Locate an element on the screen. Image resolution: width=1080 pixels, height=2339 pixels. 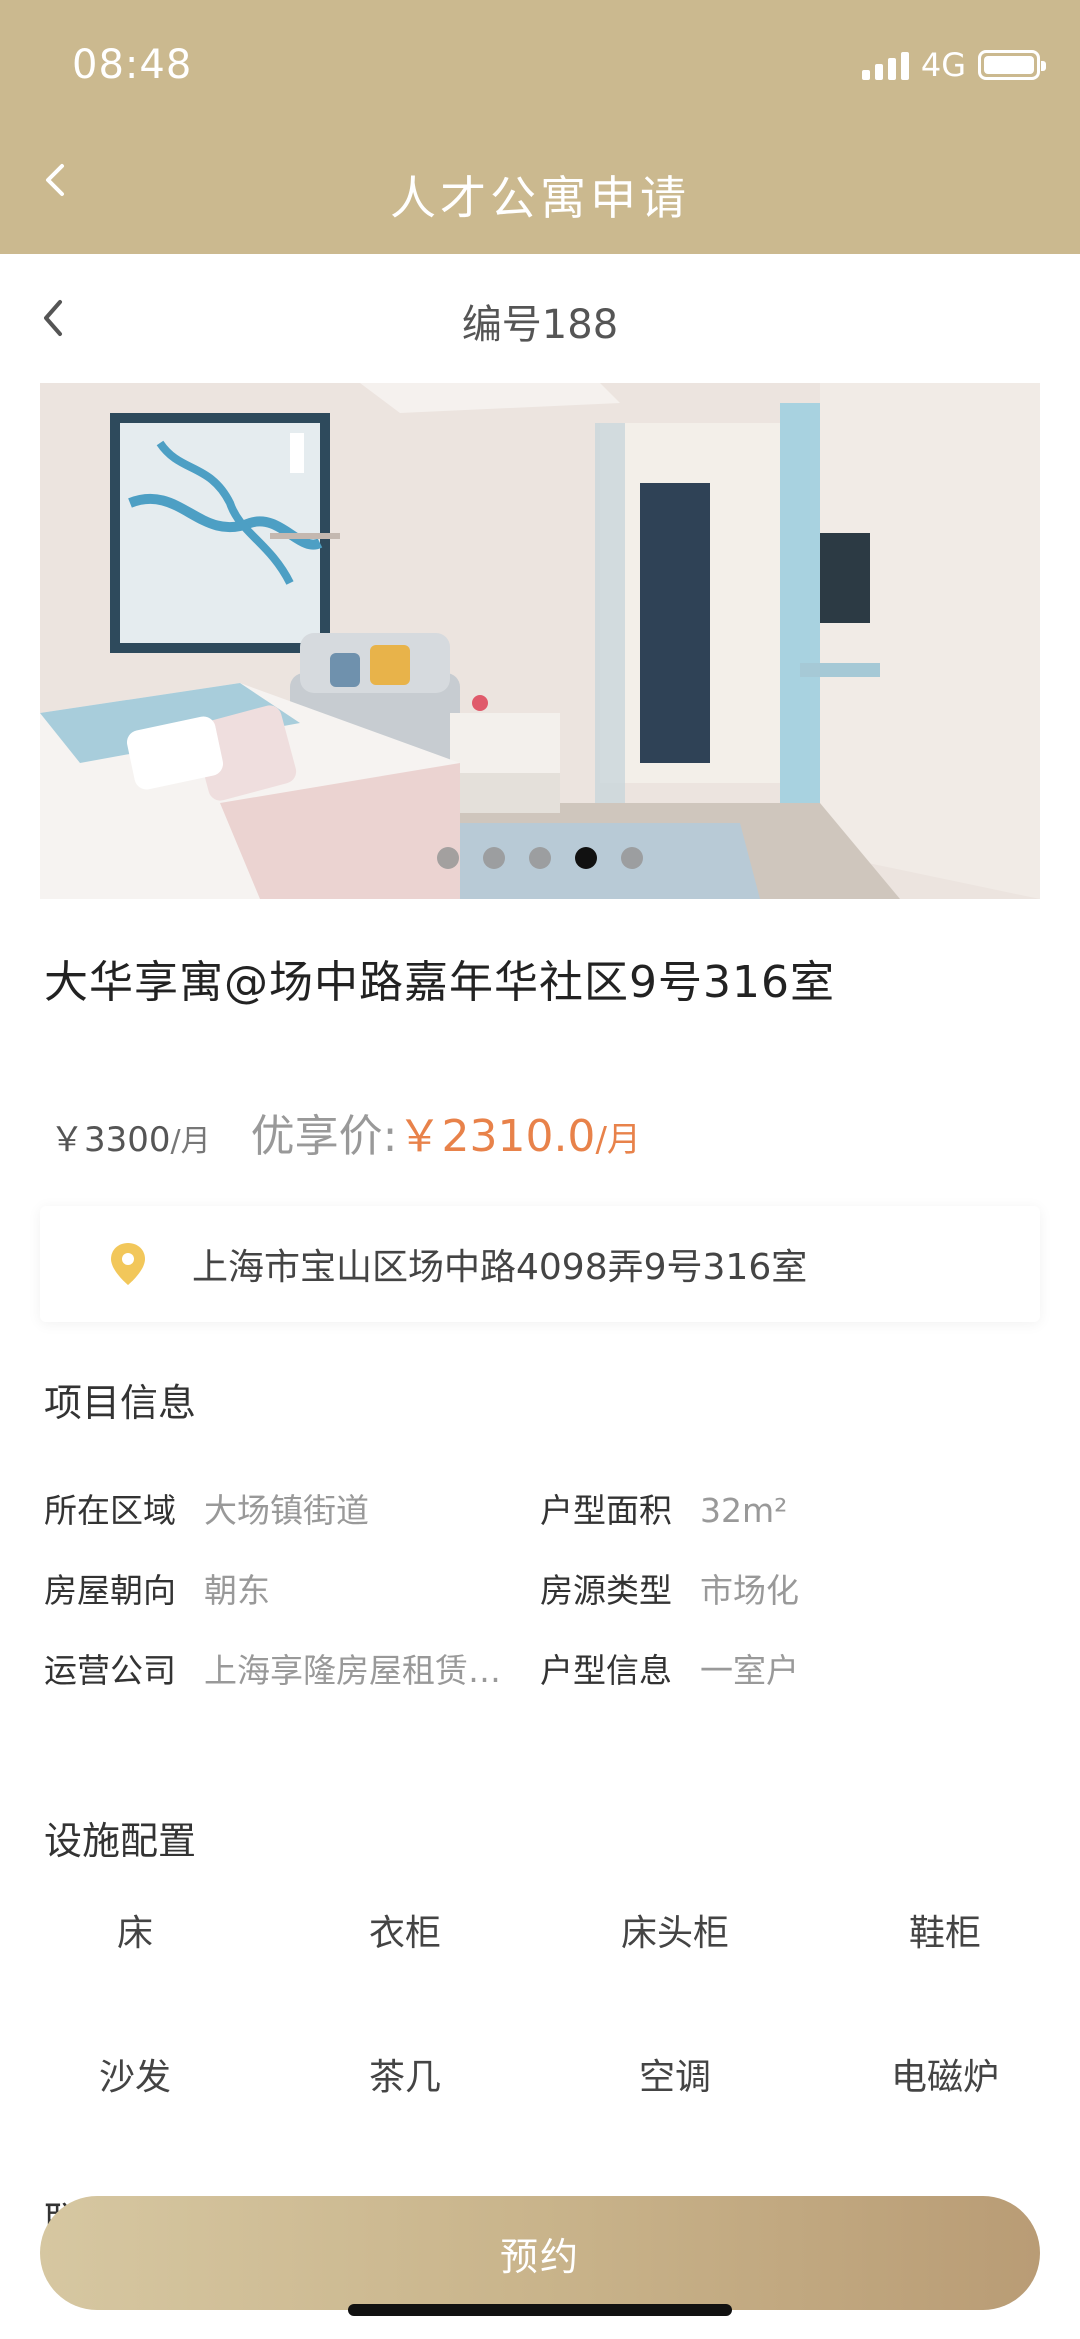
deal-price-label: 优享价: is located at coordinates (324, 1136).